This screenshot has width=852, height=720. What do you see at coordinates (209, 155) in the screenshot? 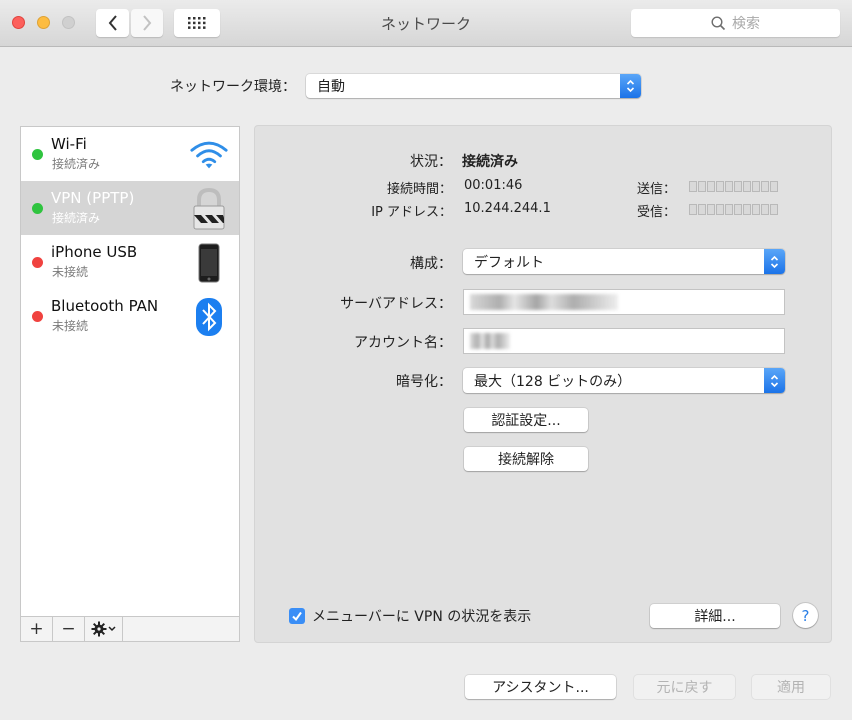
I see `wifi-icon` at bounding box center [209, 155].